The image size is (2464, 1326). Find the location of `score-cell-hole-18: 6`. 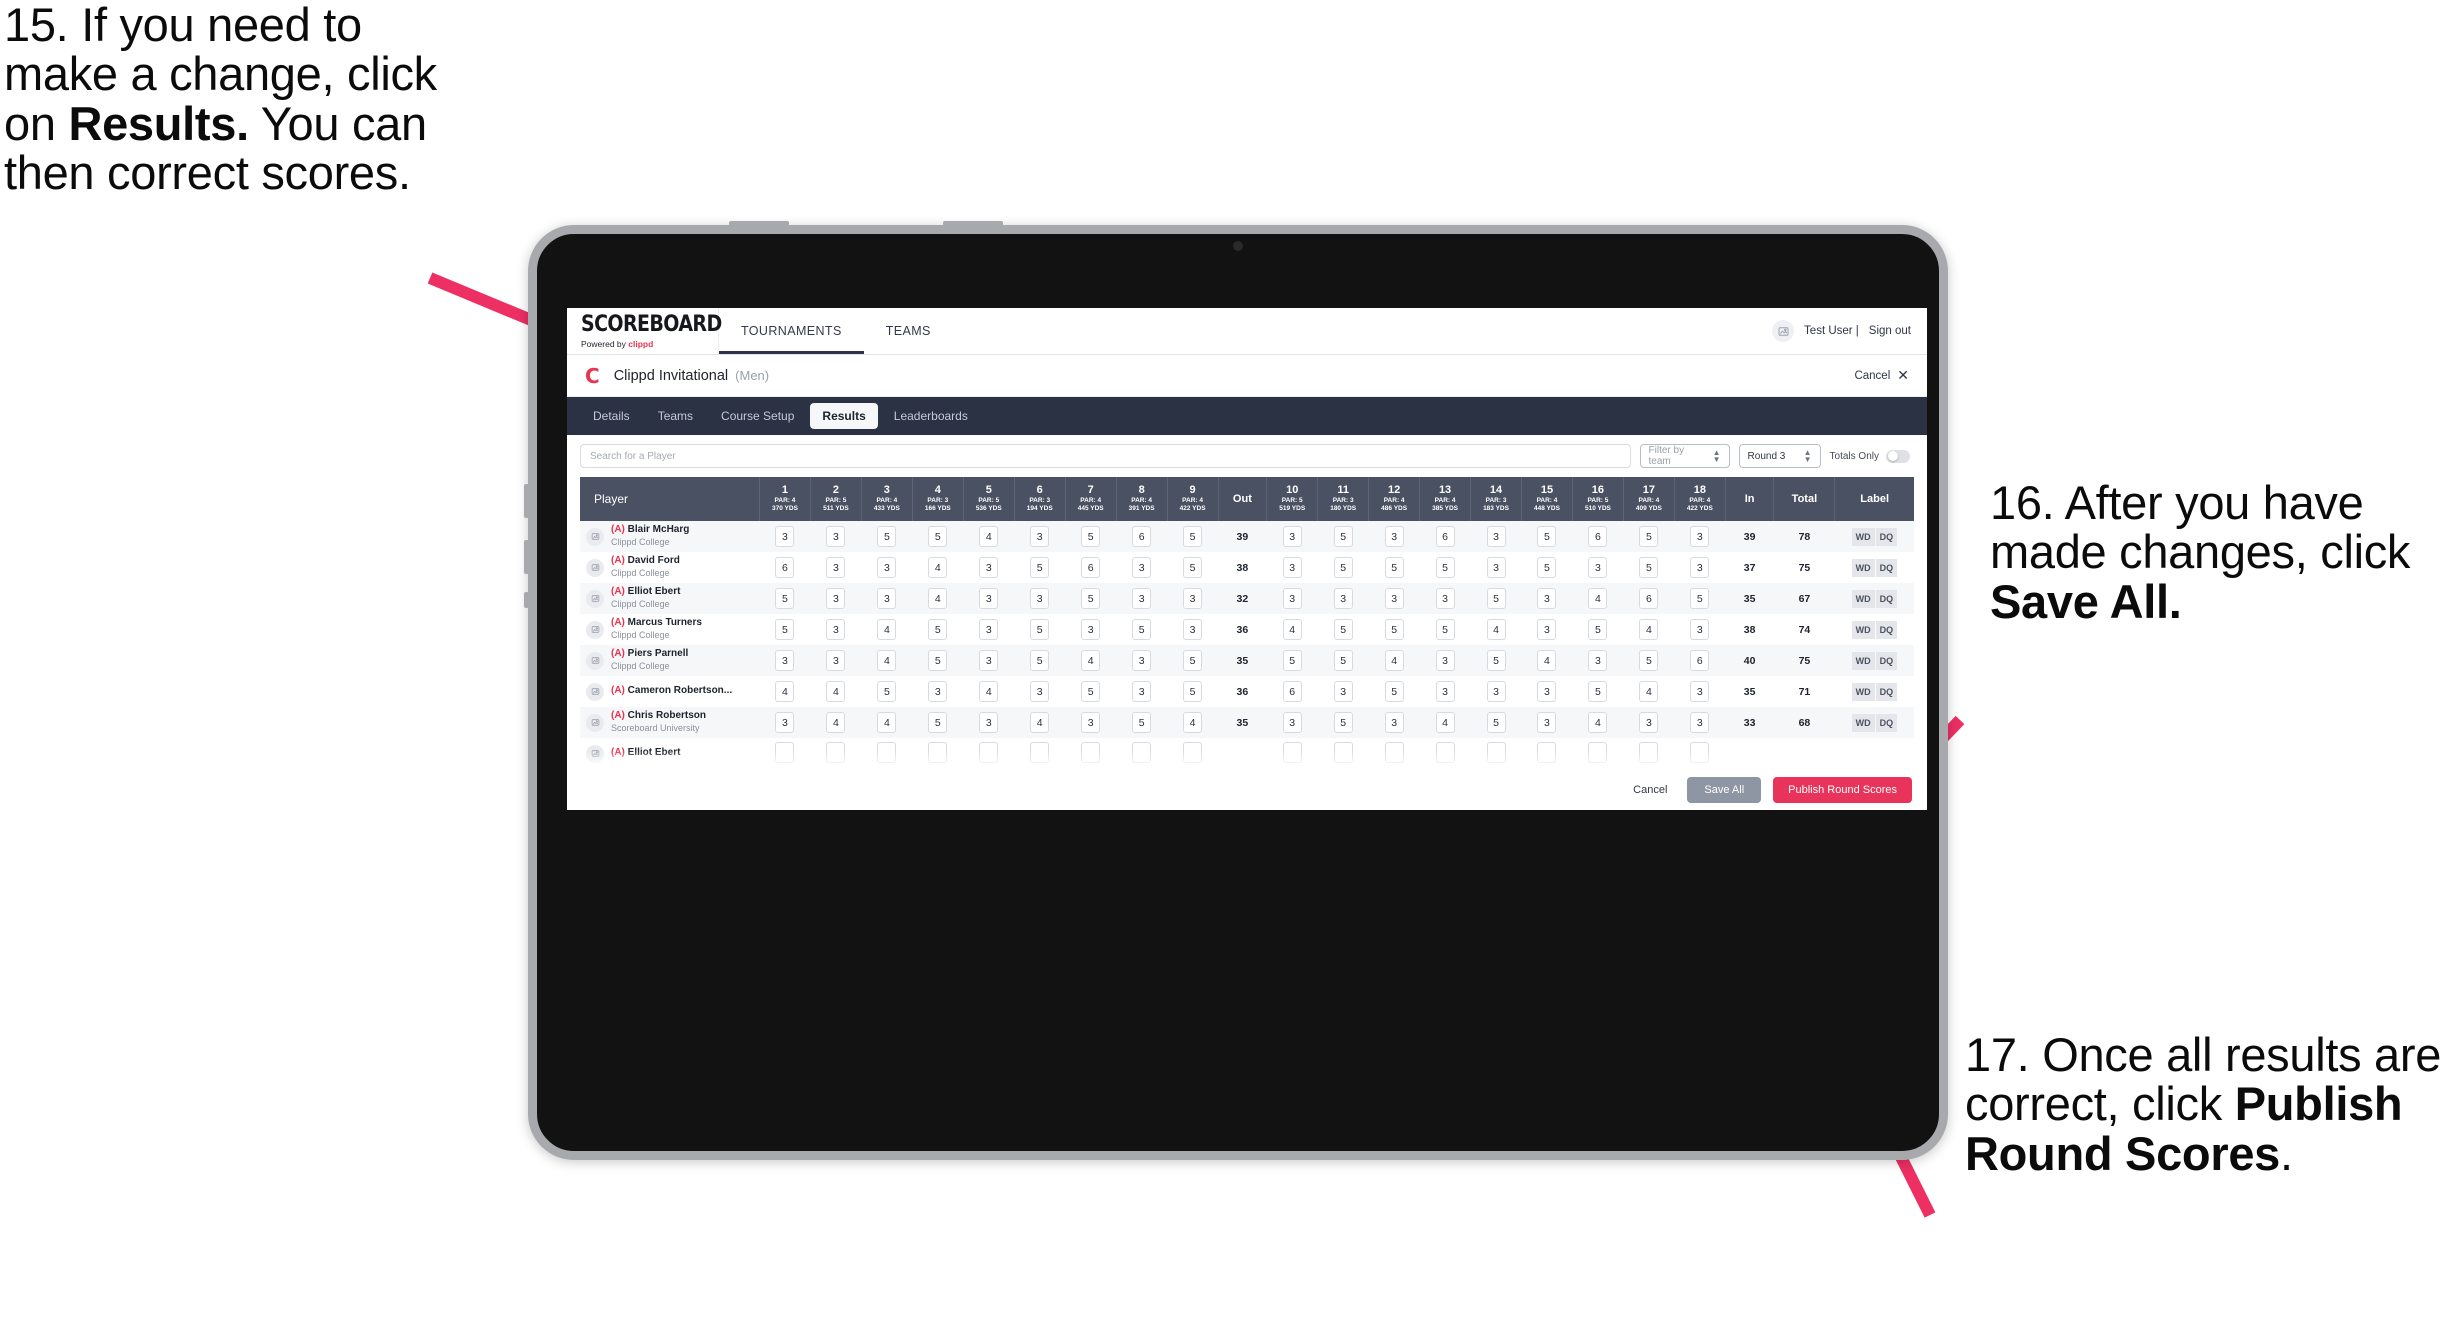

score-cell-hole-18: 6 is located at coordinates (1699, 660).